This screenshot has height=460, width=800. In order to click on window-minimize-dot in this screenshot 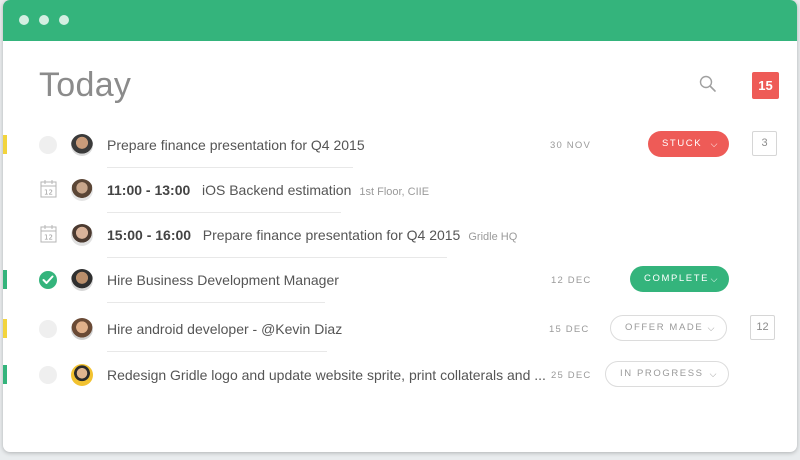, I will do `click(44, 20)`.